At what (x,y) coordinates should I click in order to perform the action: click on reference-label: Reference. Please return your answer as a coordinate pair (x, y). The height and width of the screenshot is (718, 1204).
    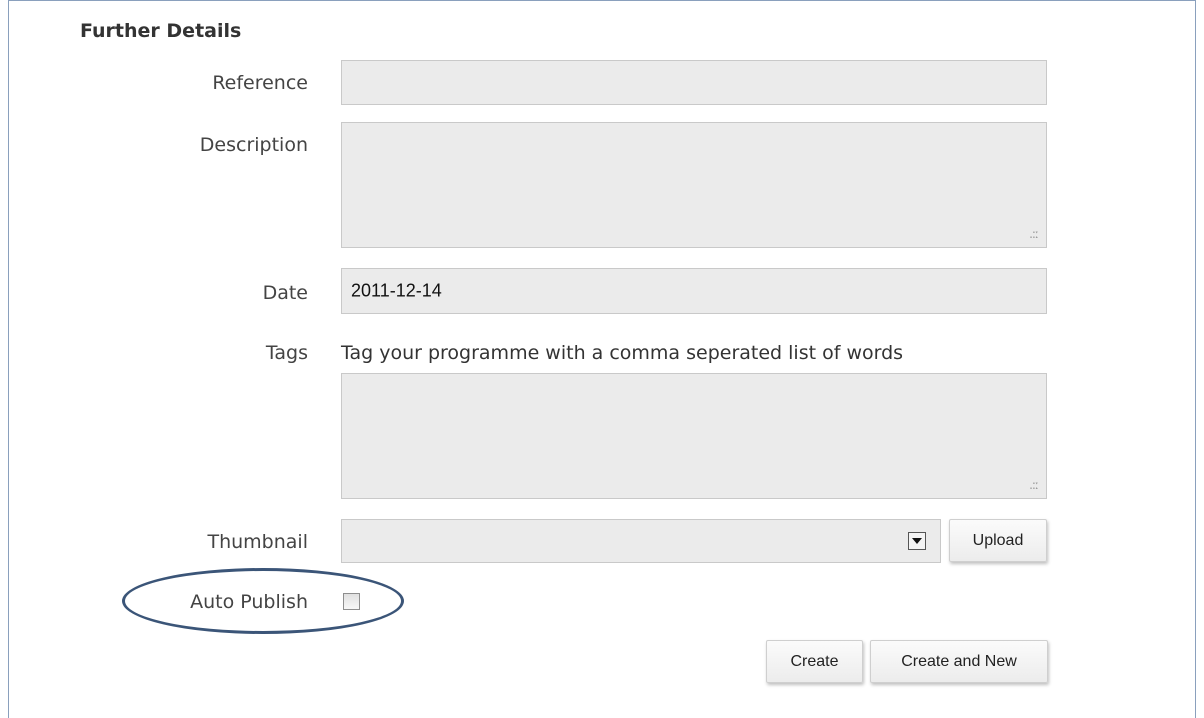
    Looking at the image, I should click on (260, 83).